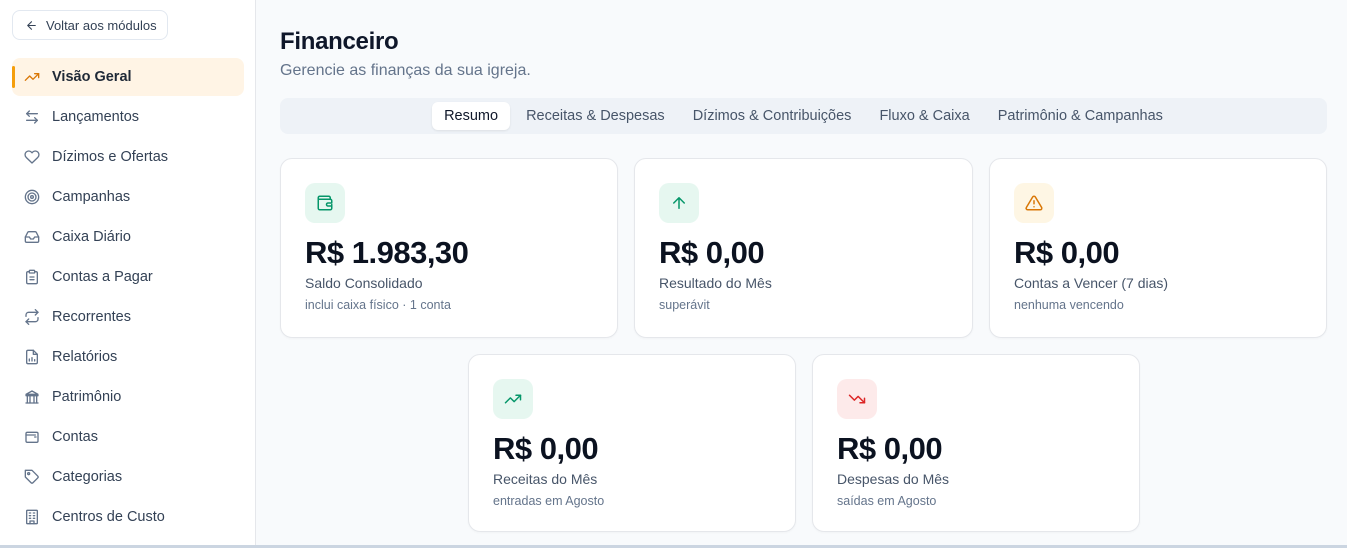 The height and width of the screenshot is (548, 1347). I want to click on card-label: Receitas do Mês, so click(545, 479).